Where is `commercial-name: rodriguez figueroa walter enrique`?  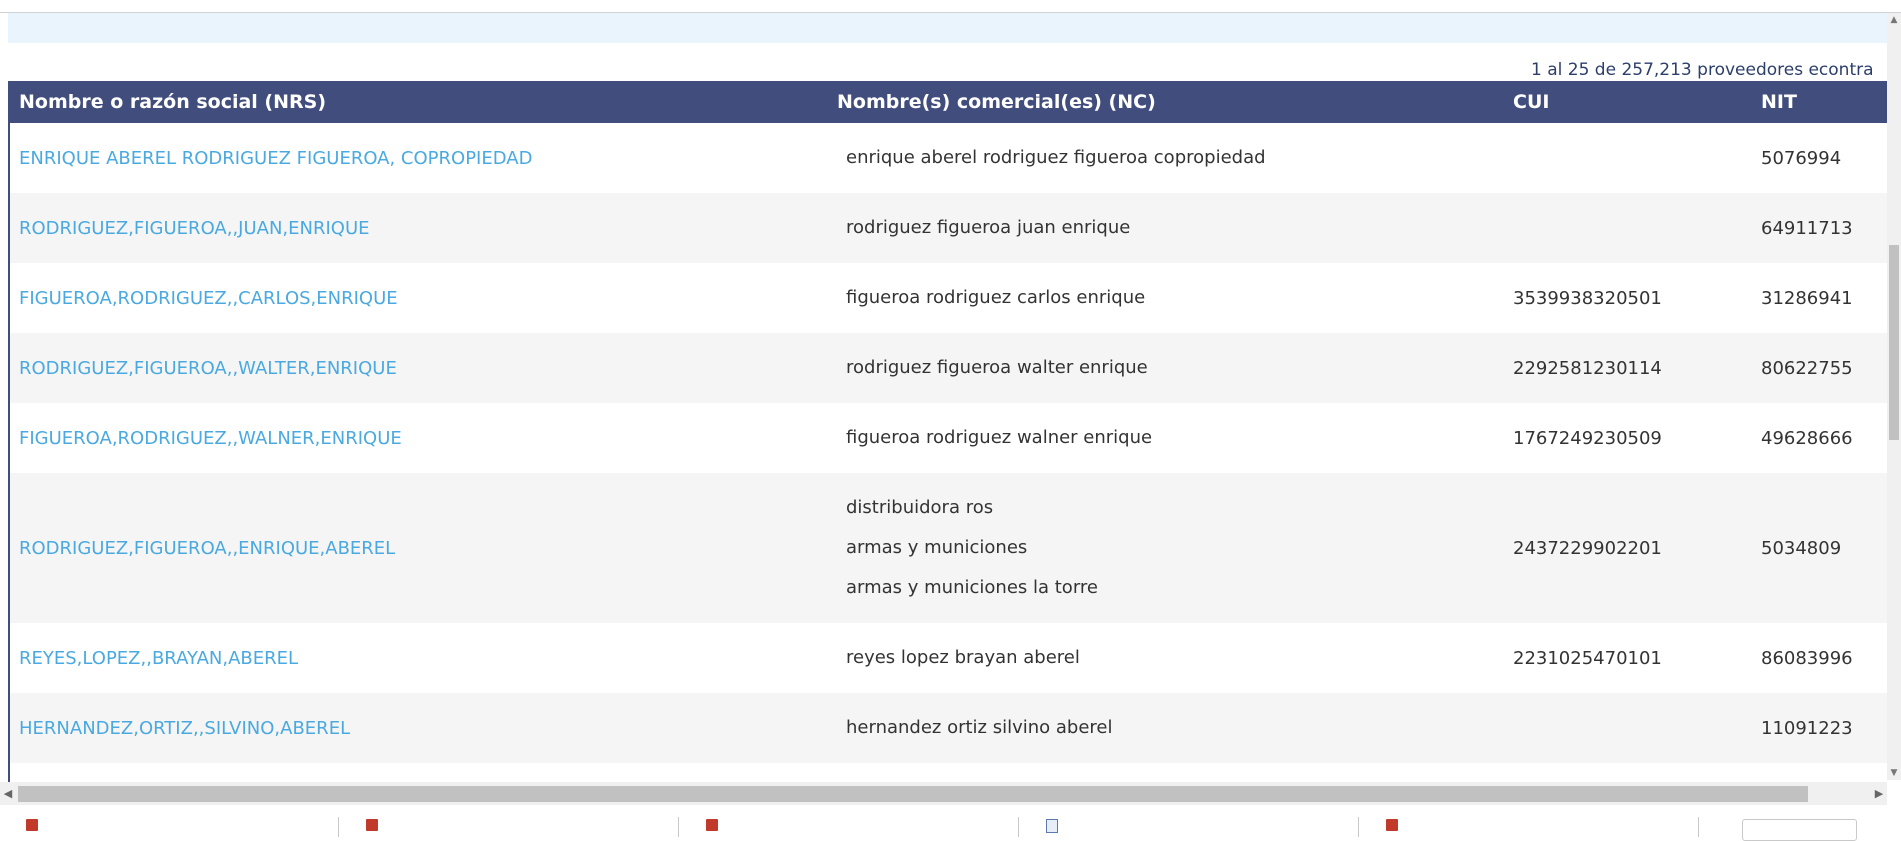
commercial-name: rodriguez figueroa walter enrique is located at coordinates (997, 367).